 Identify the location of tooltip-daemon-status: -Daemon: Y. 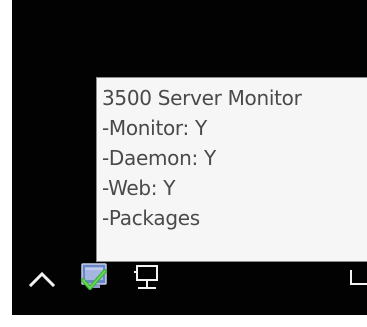
(159, 158).